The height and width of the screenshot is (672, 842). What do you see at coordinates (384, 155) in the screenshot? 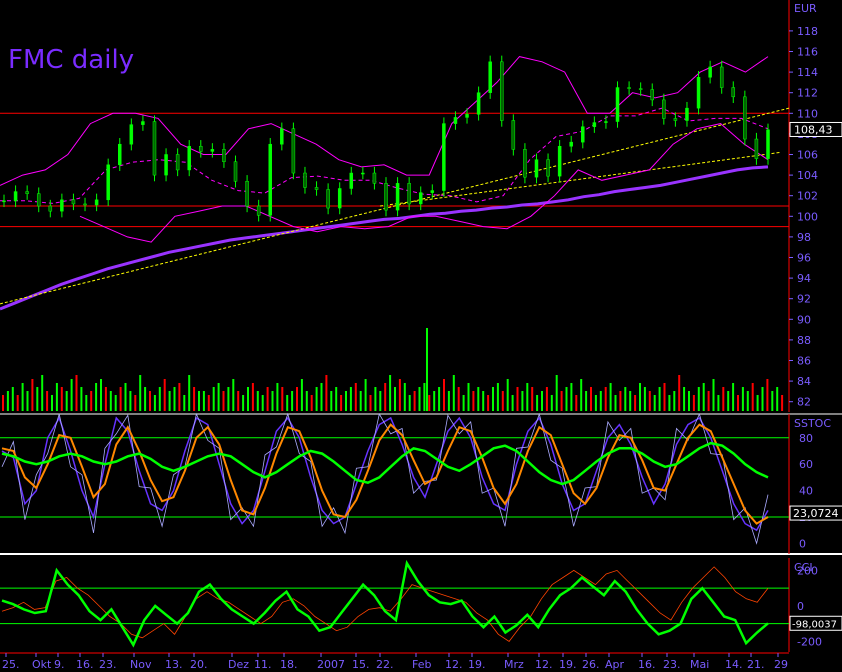
I see `bollinger-mid` at bounding box center [384, 155].